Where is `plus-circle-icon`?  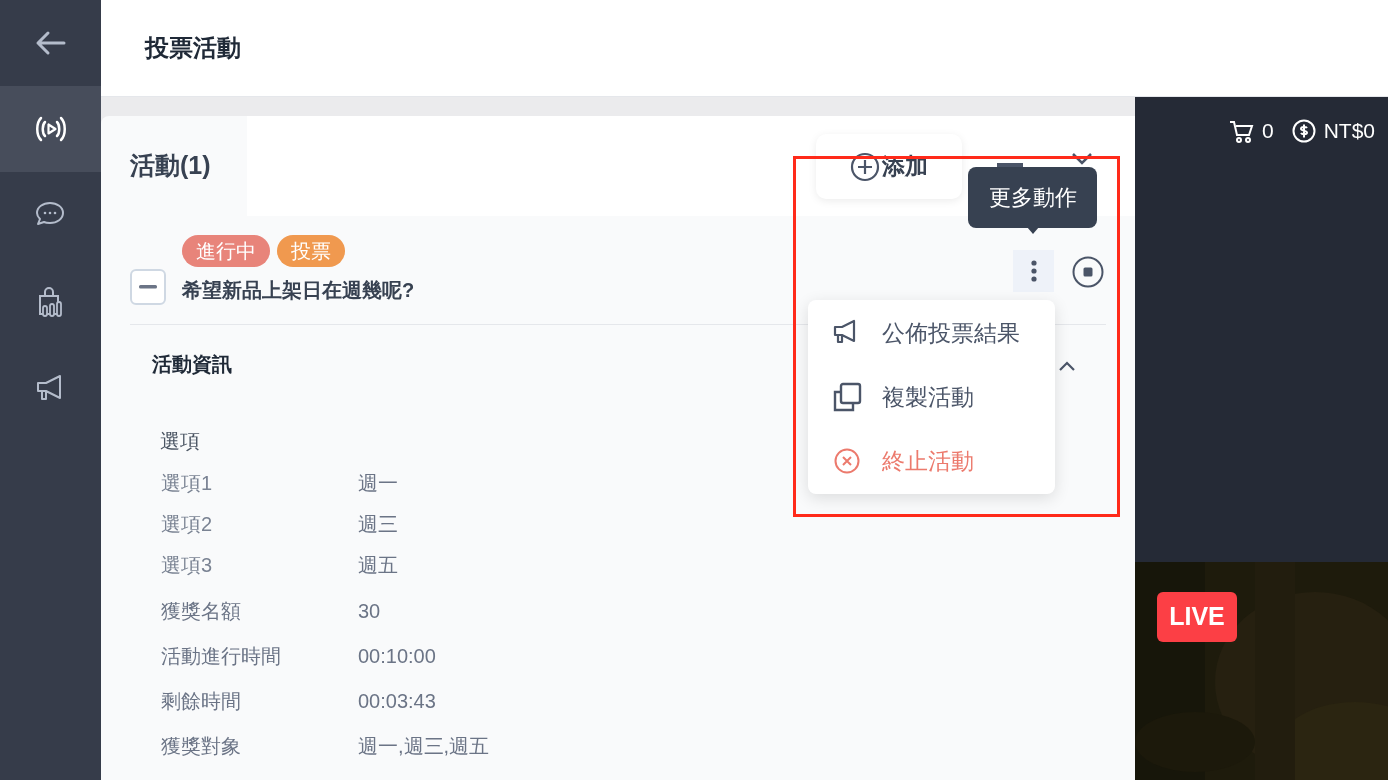 plus-circle-icon is located at coordinates (865, 166).